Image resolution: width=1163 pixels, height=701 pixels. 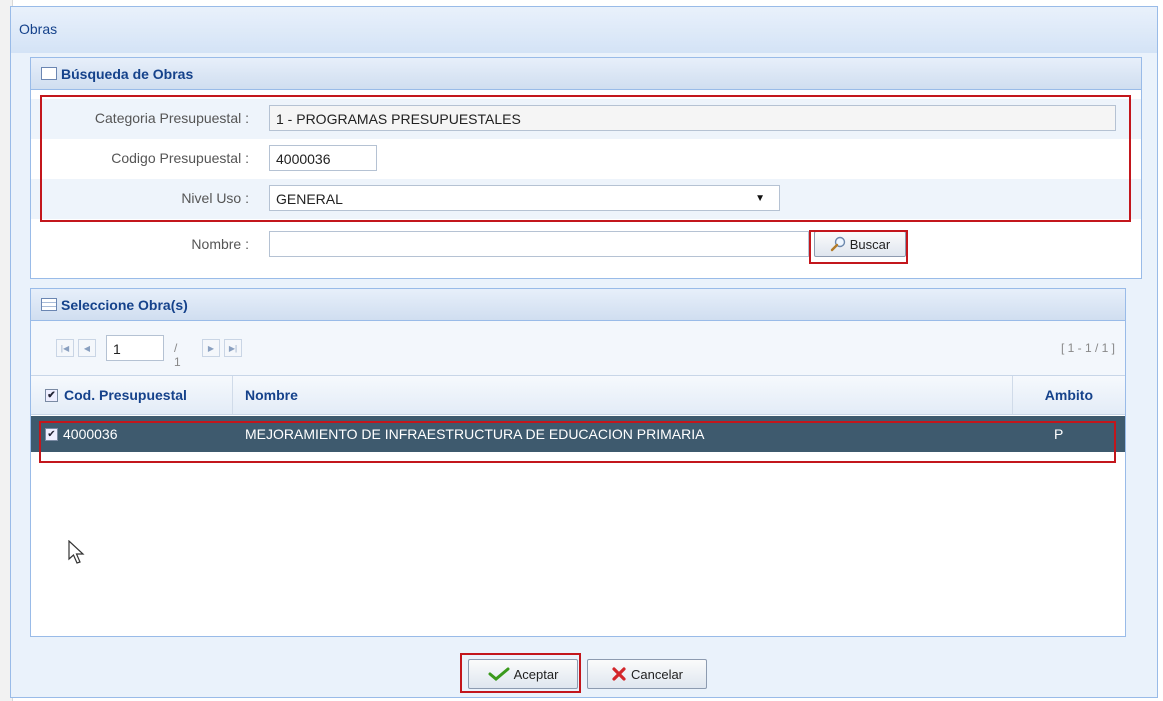 What do you see at coordinates (125, 395) in the screenshot?
I see `column-label-cod: Cod. Presupuestal` at bounding box center [125, 395].